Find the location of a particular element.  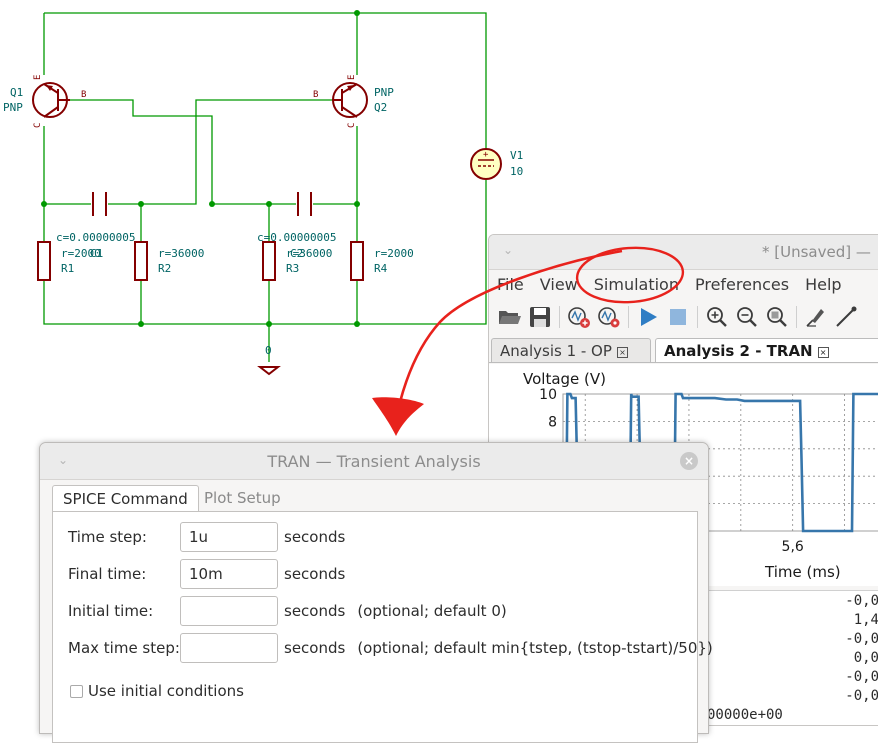

console-line: 00000e+00 is located at coordinates (745, 715).